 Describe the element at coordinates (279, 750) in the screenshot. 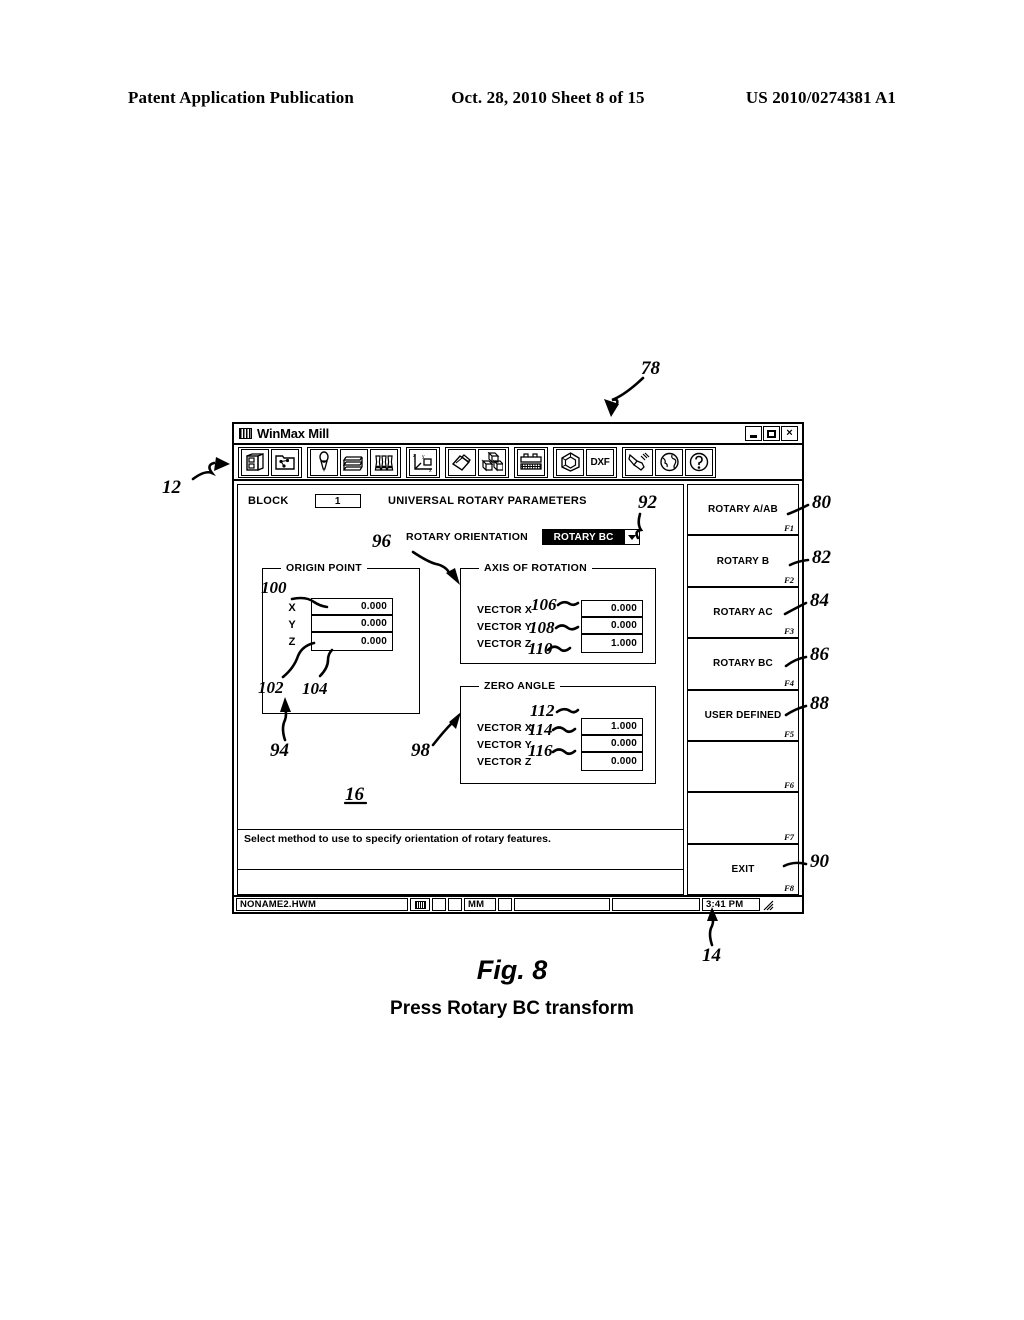

I see `ref-numeral-94: 94` at that location.